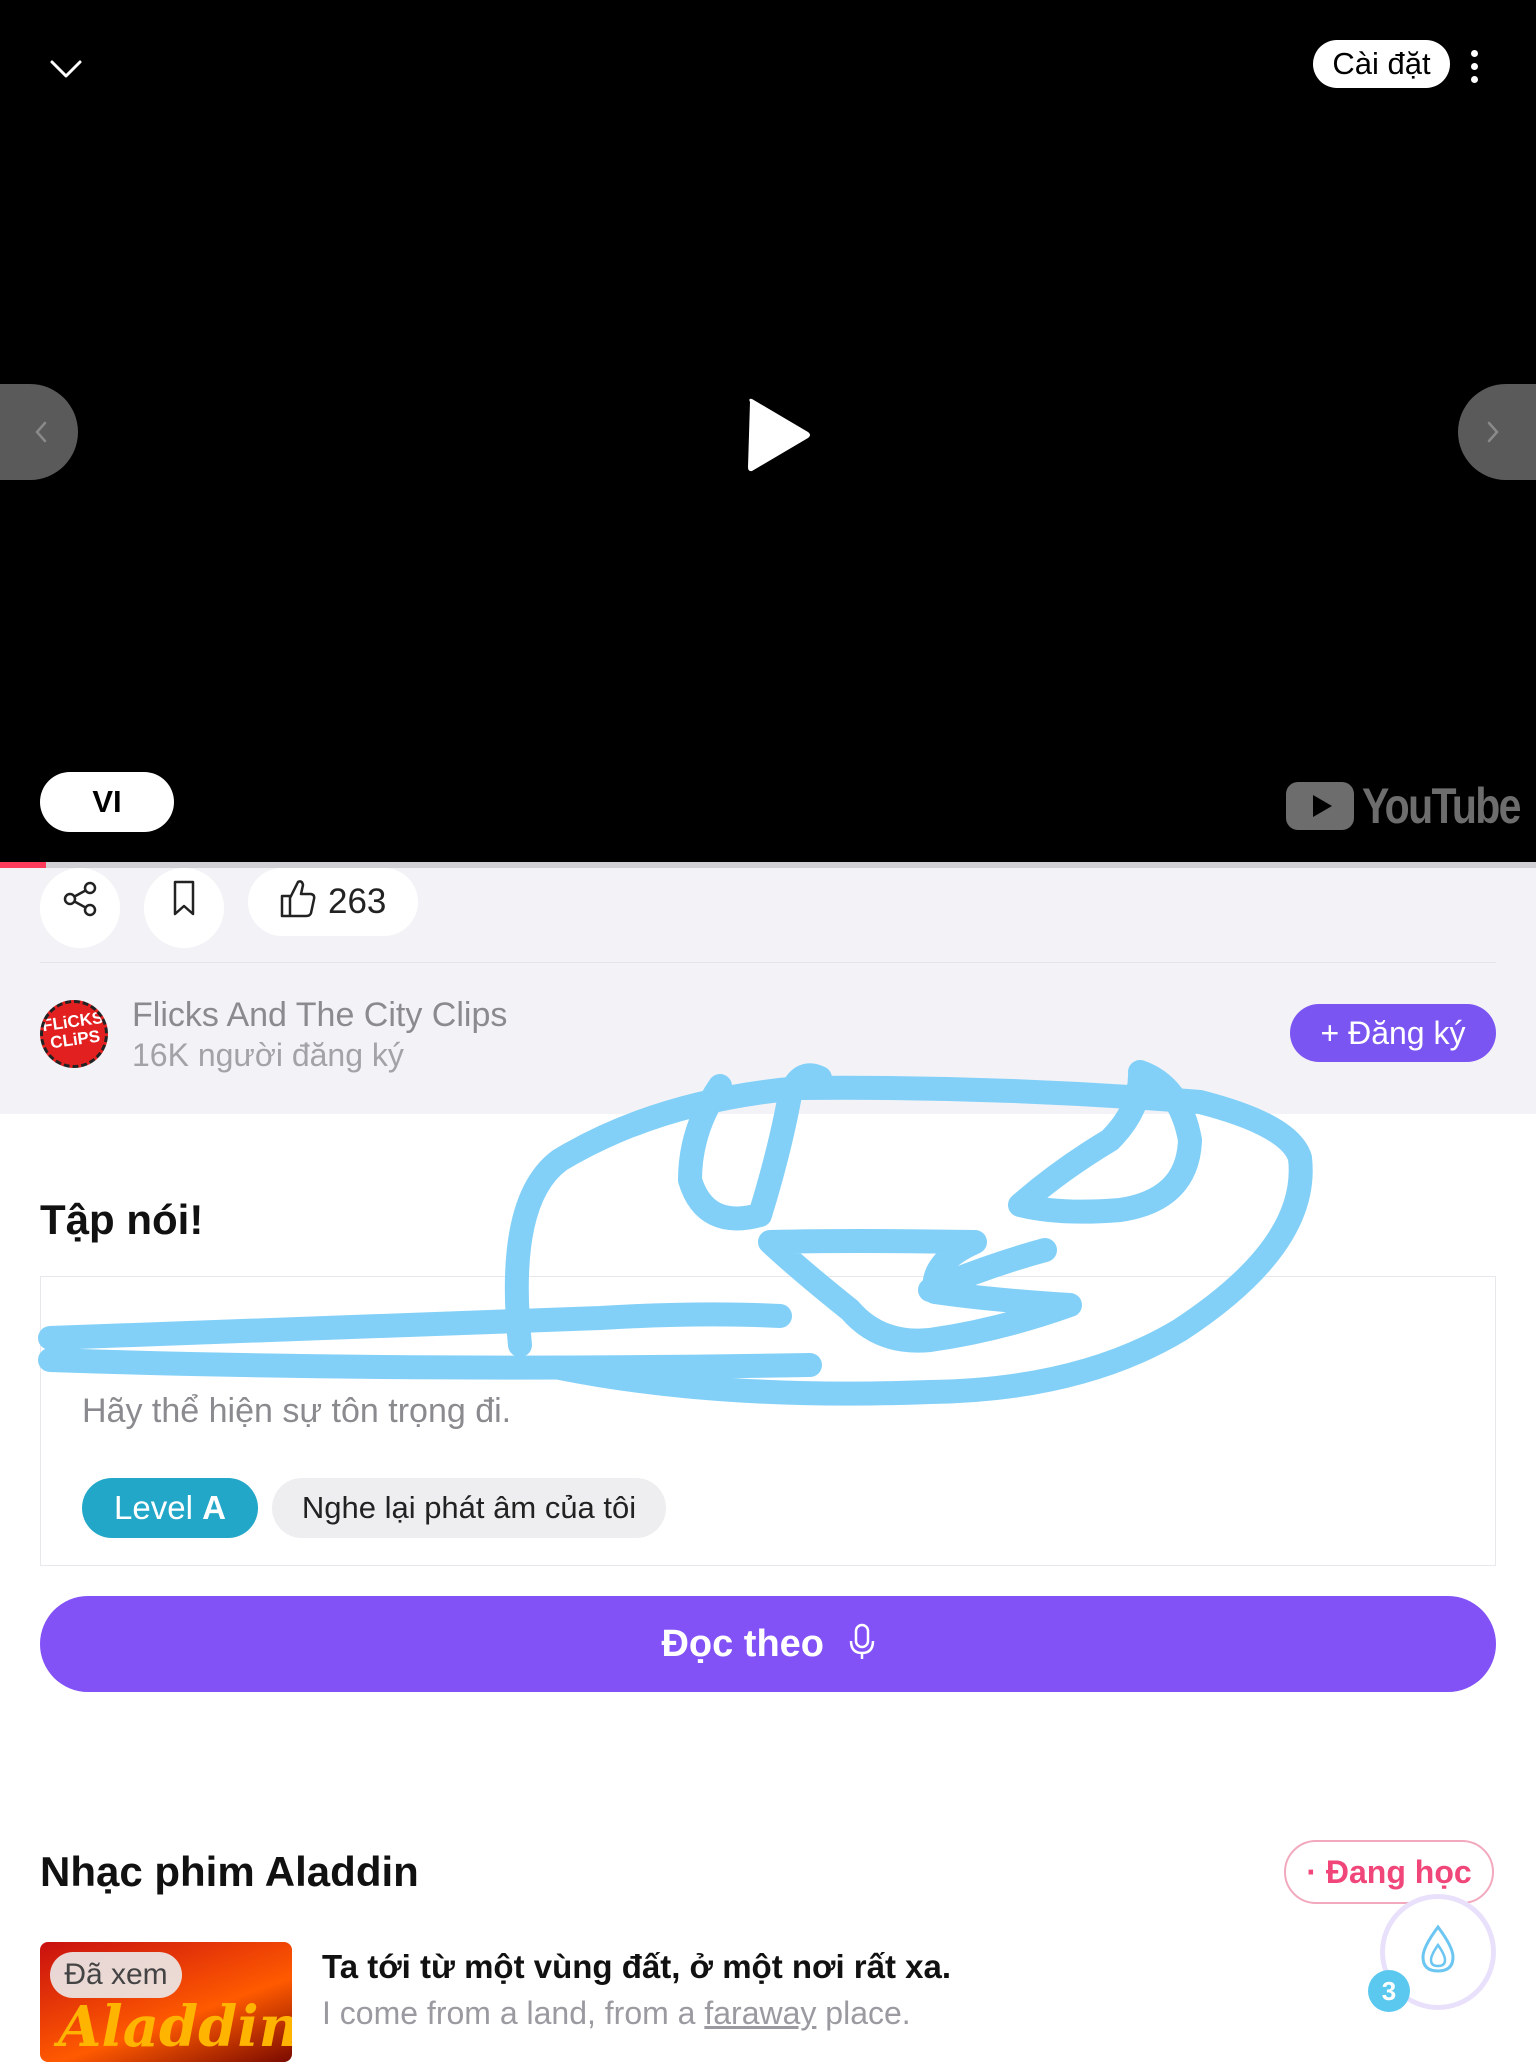 This screenshot has width=1536, height=2062. Describe the element at coordinates (1389, 1991) in the screenshot. I see `streak-count-badge: 3` at that location.